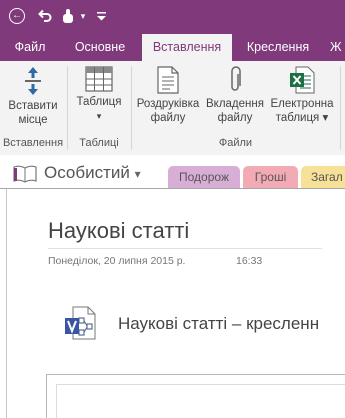 The height and width of the screenshot is (418, 345). Describe the element at coordinates (323, 177) in the screenshot. I see `section-tab-general: Загал` at that location.